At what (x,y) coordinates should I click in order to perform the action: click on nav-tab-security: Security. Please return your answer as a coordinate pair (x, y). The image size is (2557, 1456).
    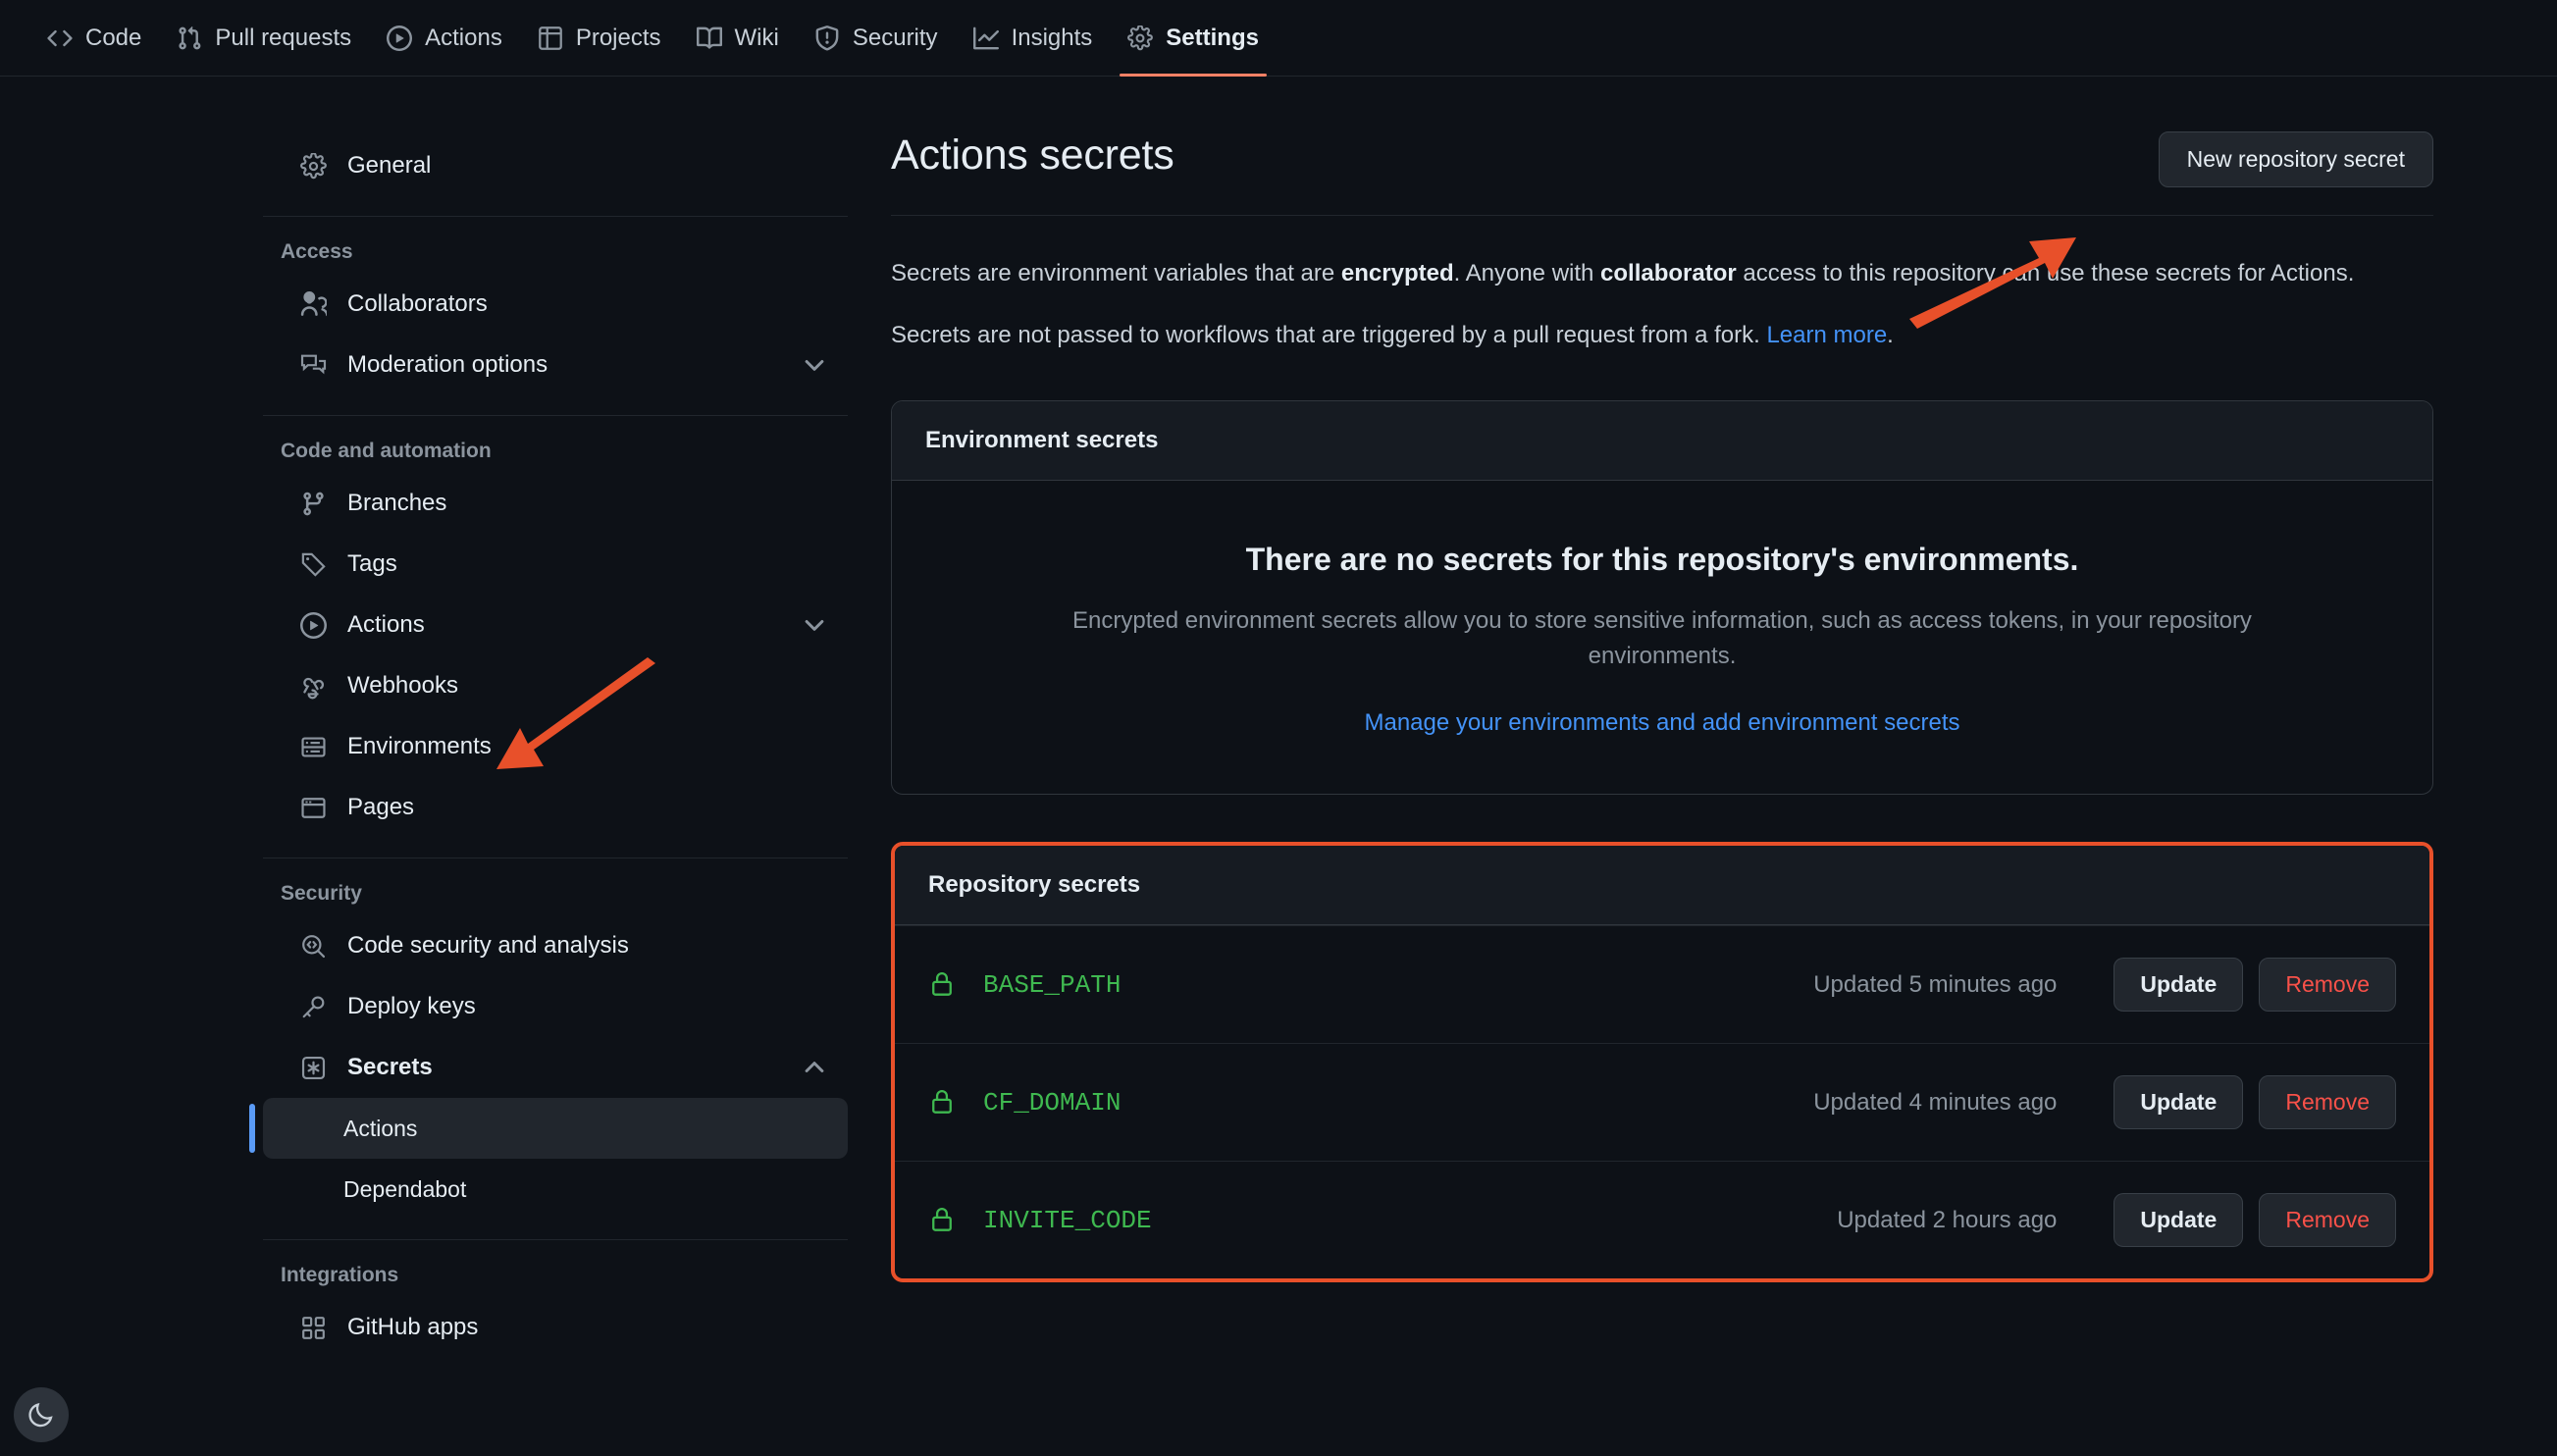
    Looking at the image, I should click on (877, 38).